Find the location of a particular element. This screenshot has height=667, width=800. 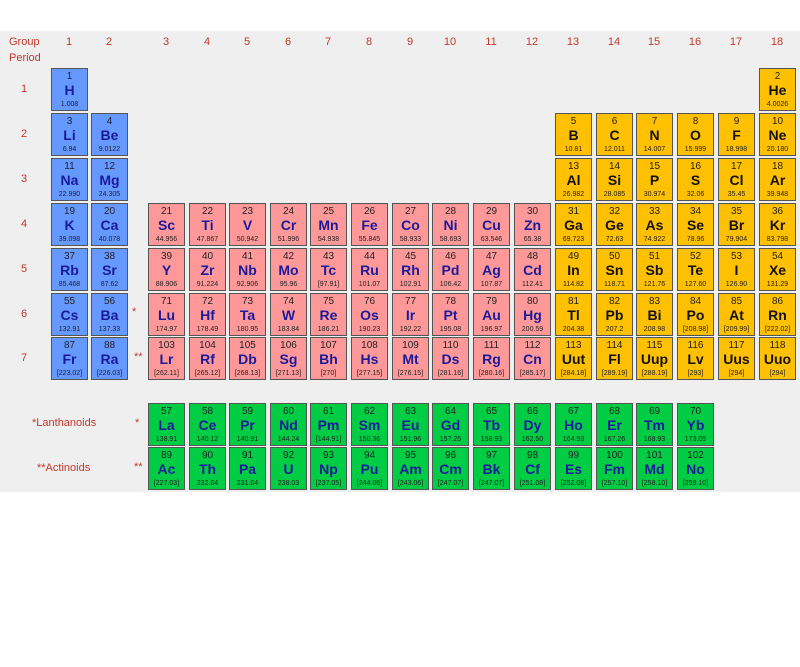

element-cell-dy: 66 Dy 162.50 is located at coordinates (532, 424).